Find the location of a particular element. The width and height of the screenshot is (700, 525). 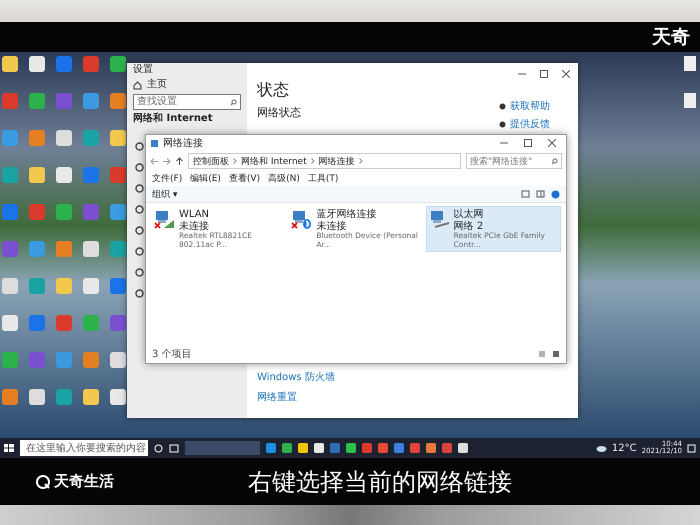

start-icon is located at coordinates (9, 448).